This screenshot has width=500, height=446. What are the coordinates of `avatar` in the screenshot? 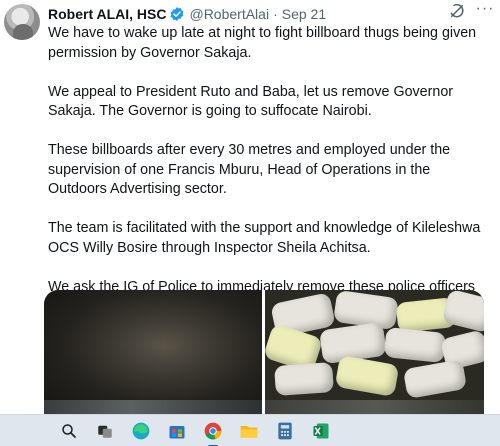 It's located at (22, 22).